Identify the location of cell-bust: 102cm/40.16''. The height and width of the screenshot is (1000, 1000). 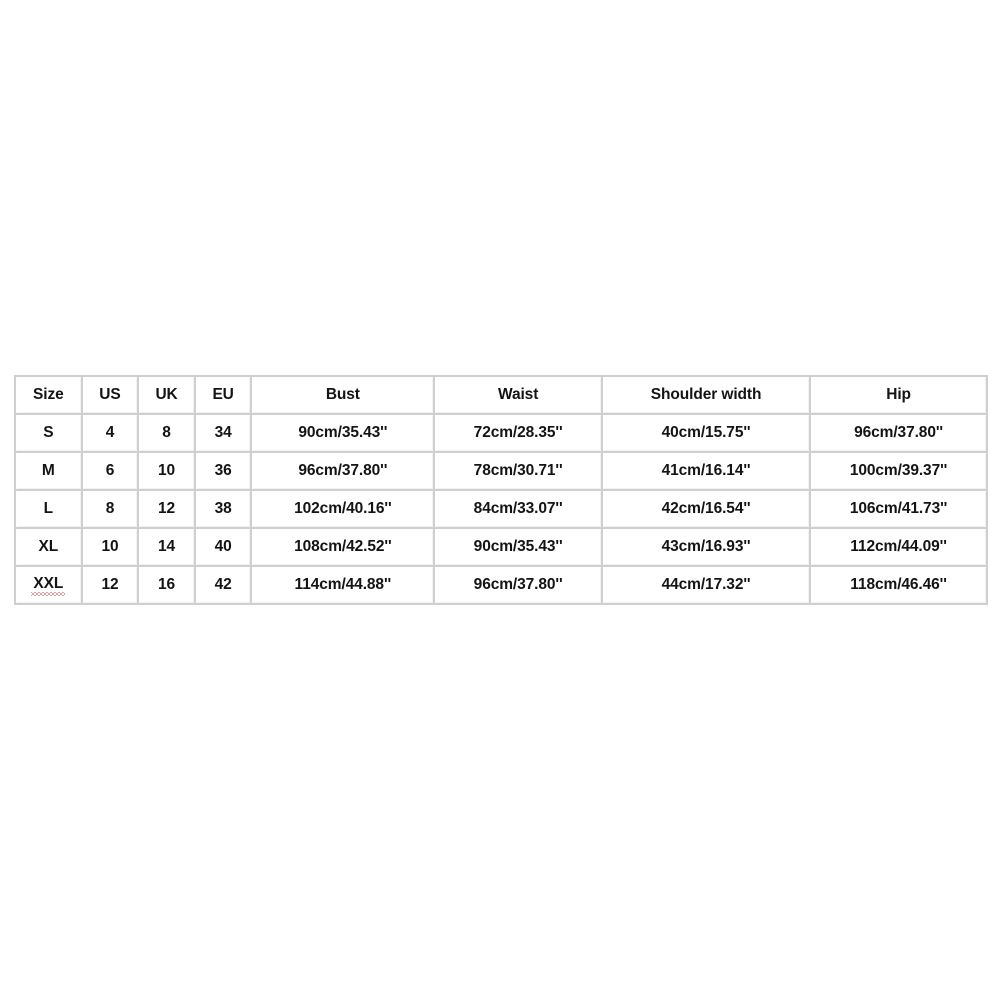
(344, 510).